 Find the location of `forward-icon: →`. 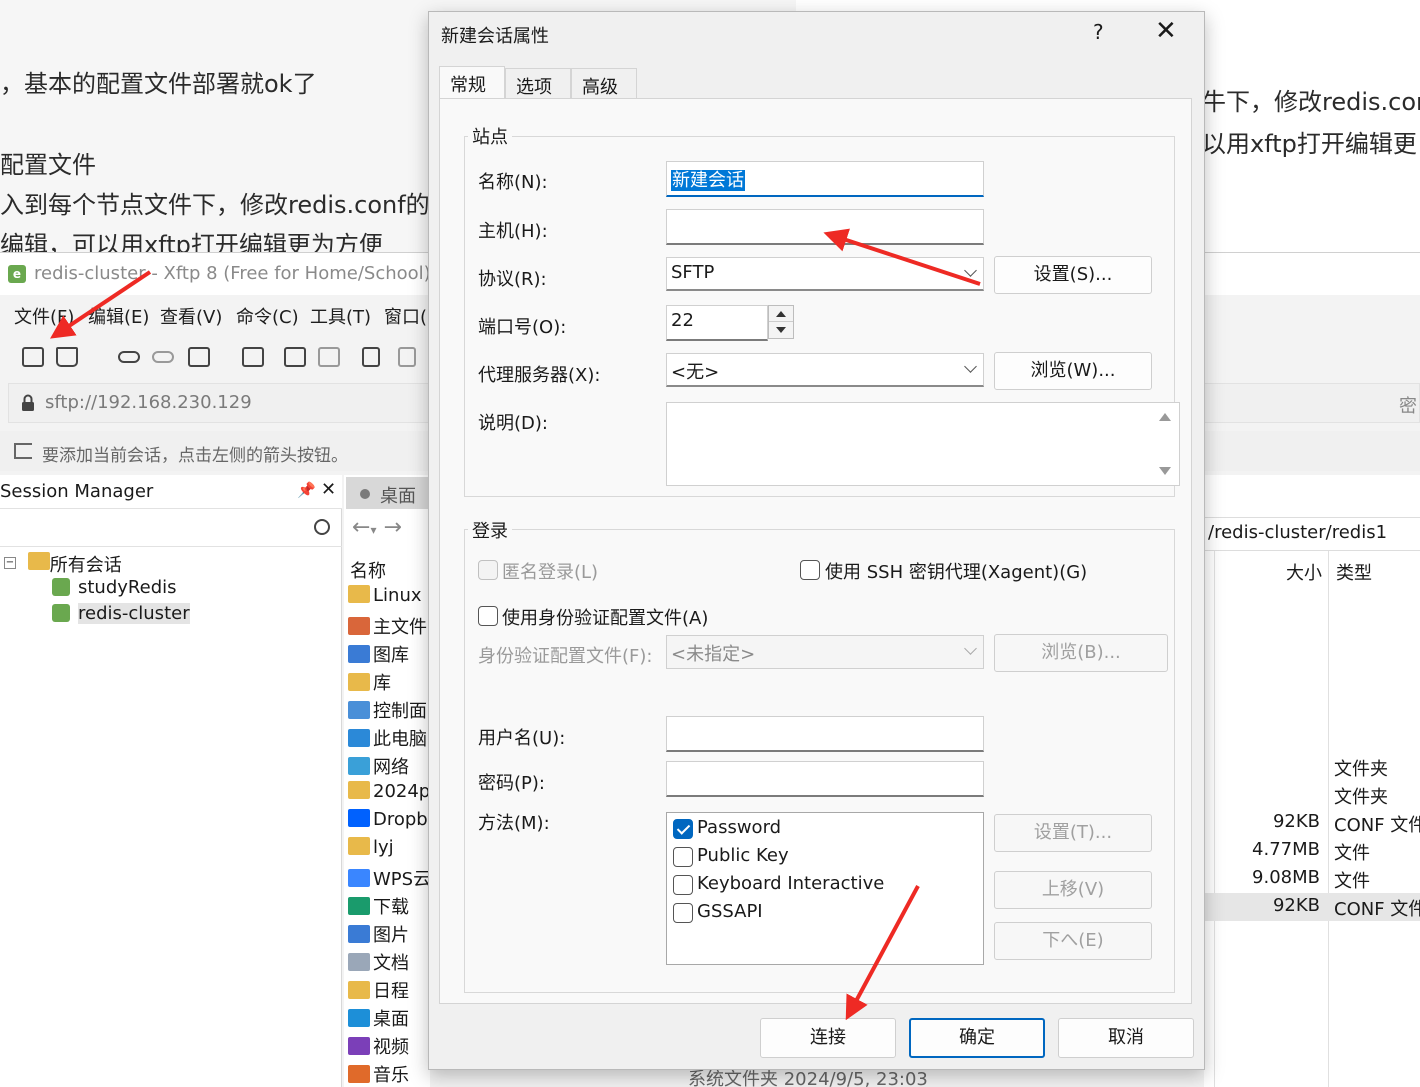

forward-icon: → is located at coordinates (392, 527).